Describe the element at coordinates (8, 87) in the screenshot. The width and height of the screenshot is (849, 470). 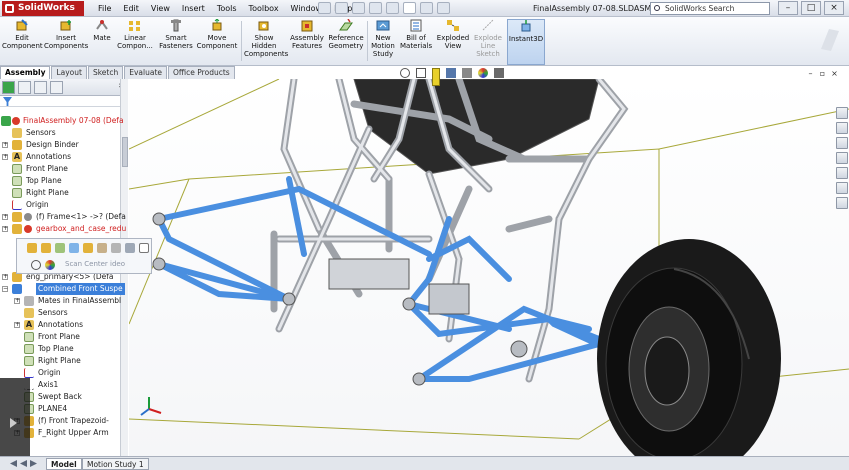
I see `feature-manager-icon` at that location.